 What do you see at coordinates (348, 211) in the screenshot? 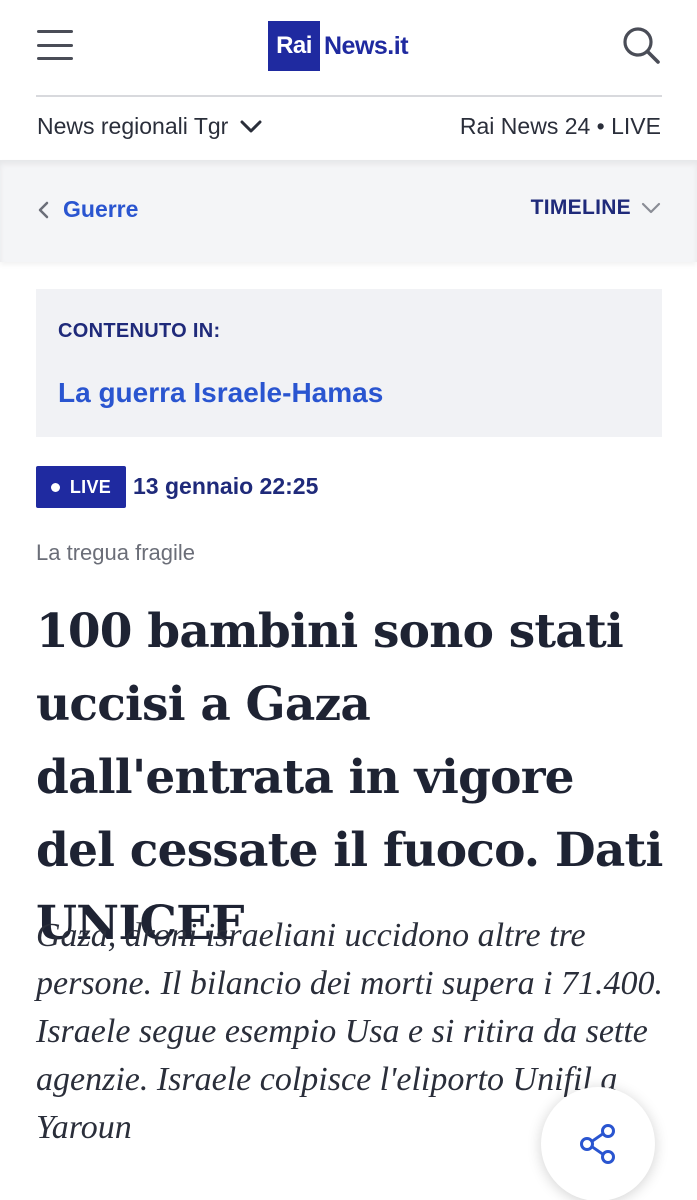
I see `breadcrumb-bar: Guerre TIMELINE` at bounding box center [348, 211].